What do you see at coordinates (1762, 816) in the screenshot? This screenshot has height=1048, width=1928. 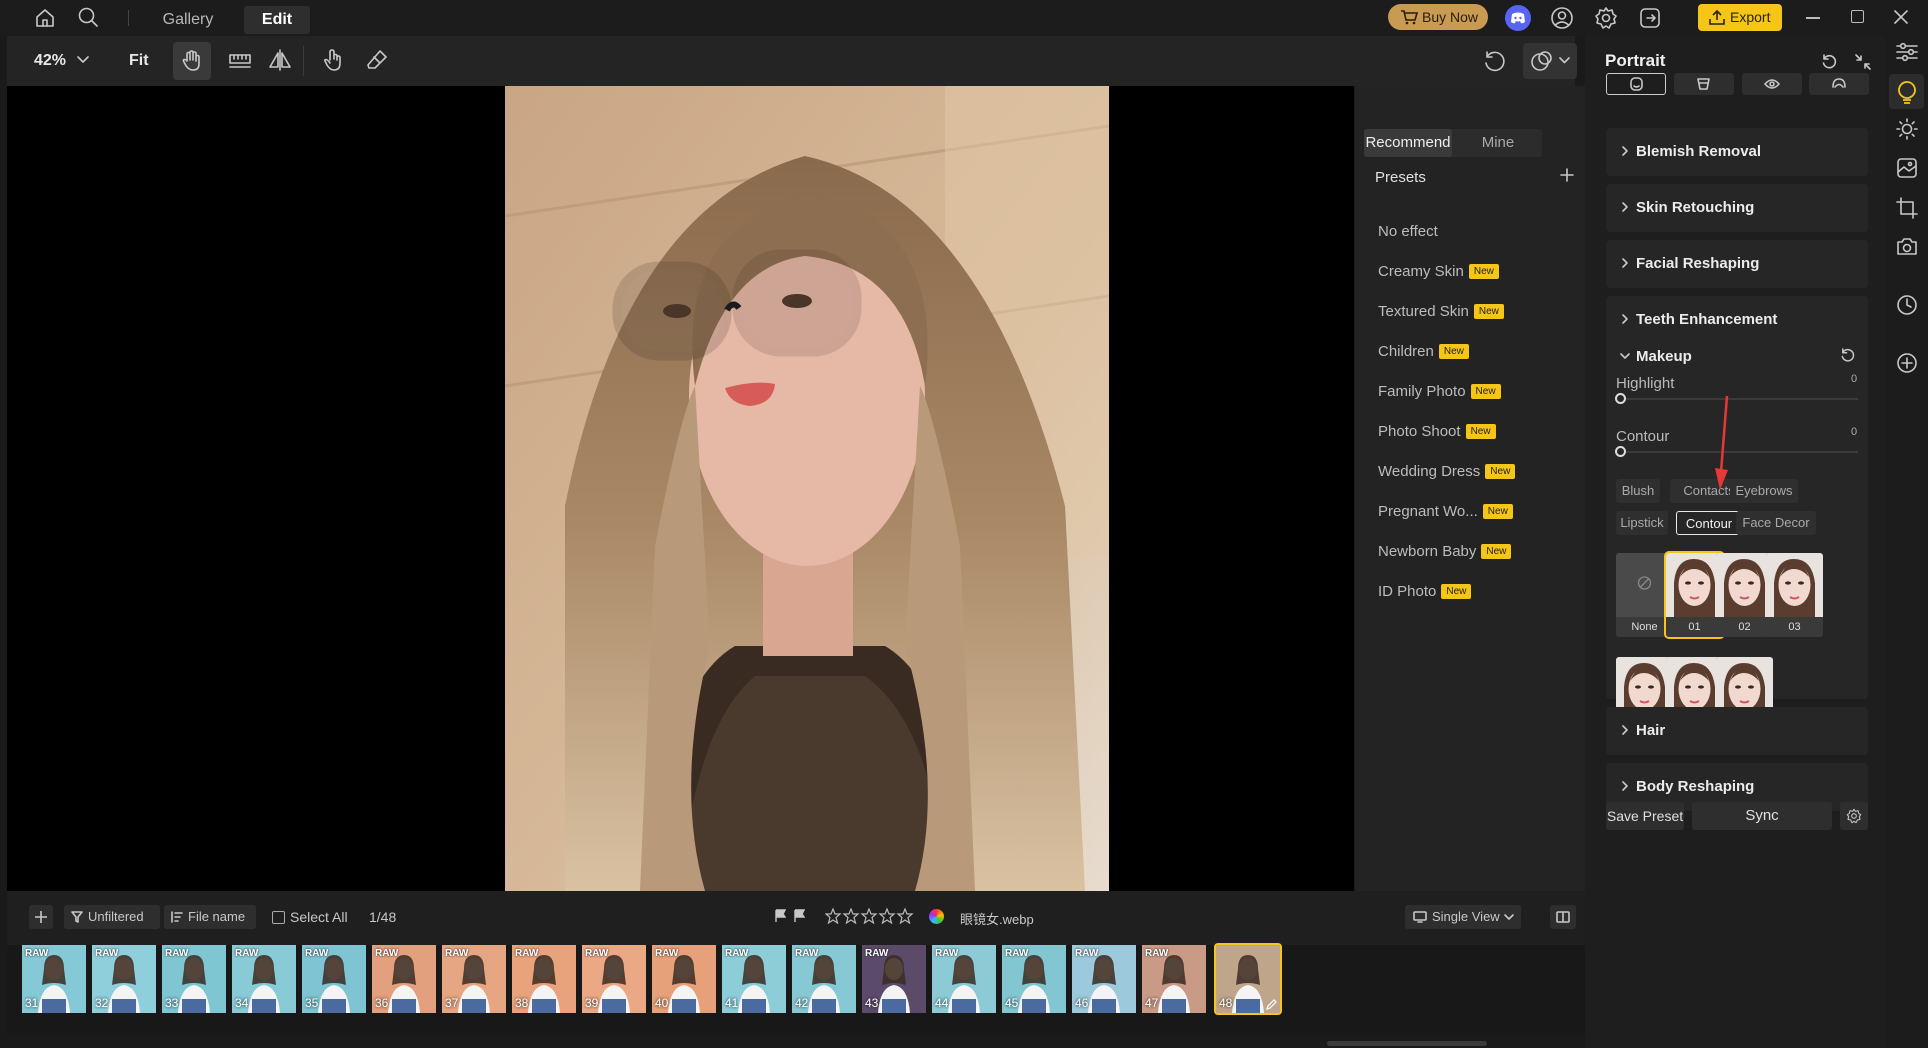 I see `sync-button: Sync` at bounding box center [1762, 816].